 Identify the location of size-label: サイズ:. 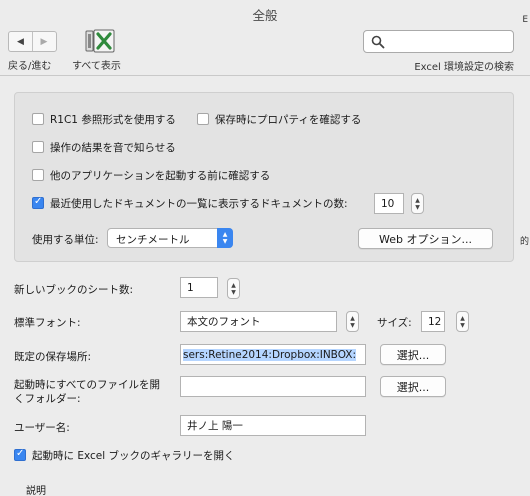
(394, 323).